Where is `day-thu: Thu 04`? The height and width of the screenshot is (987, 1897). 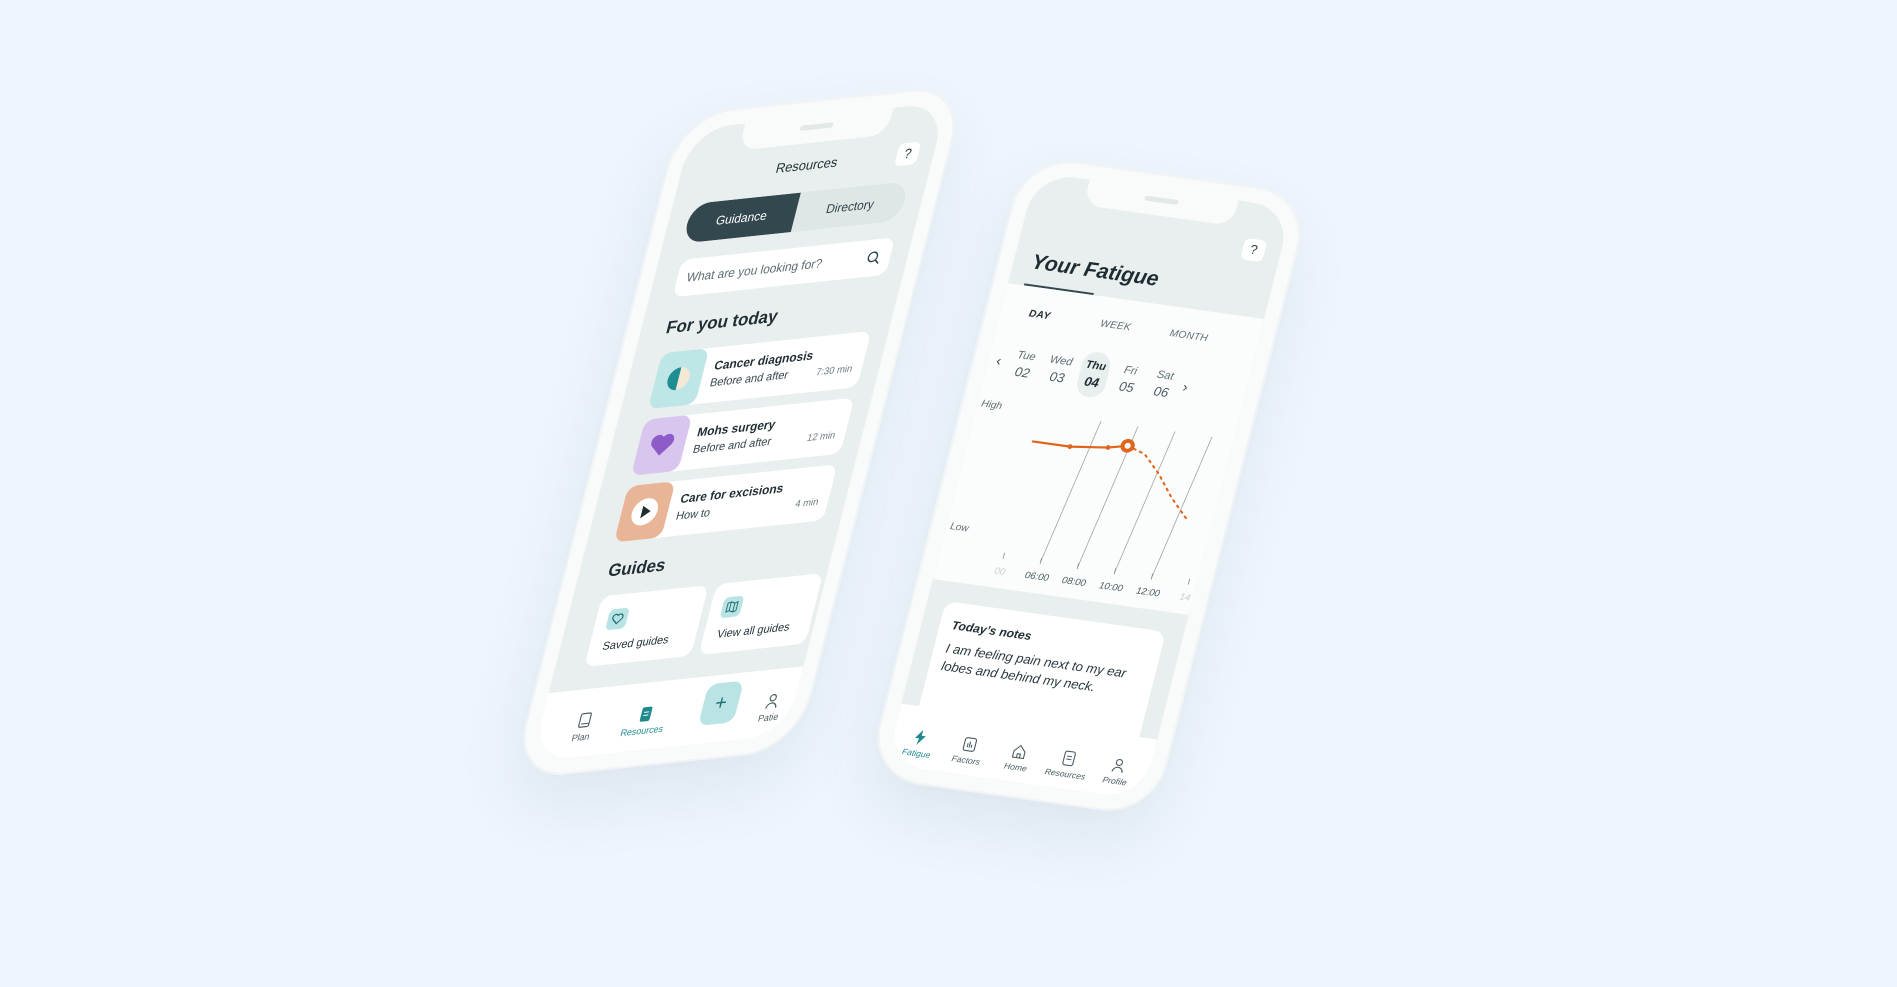 day-thu: Thu 04 is located at coordinates (1094, 375).